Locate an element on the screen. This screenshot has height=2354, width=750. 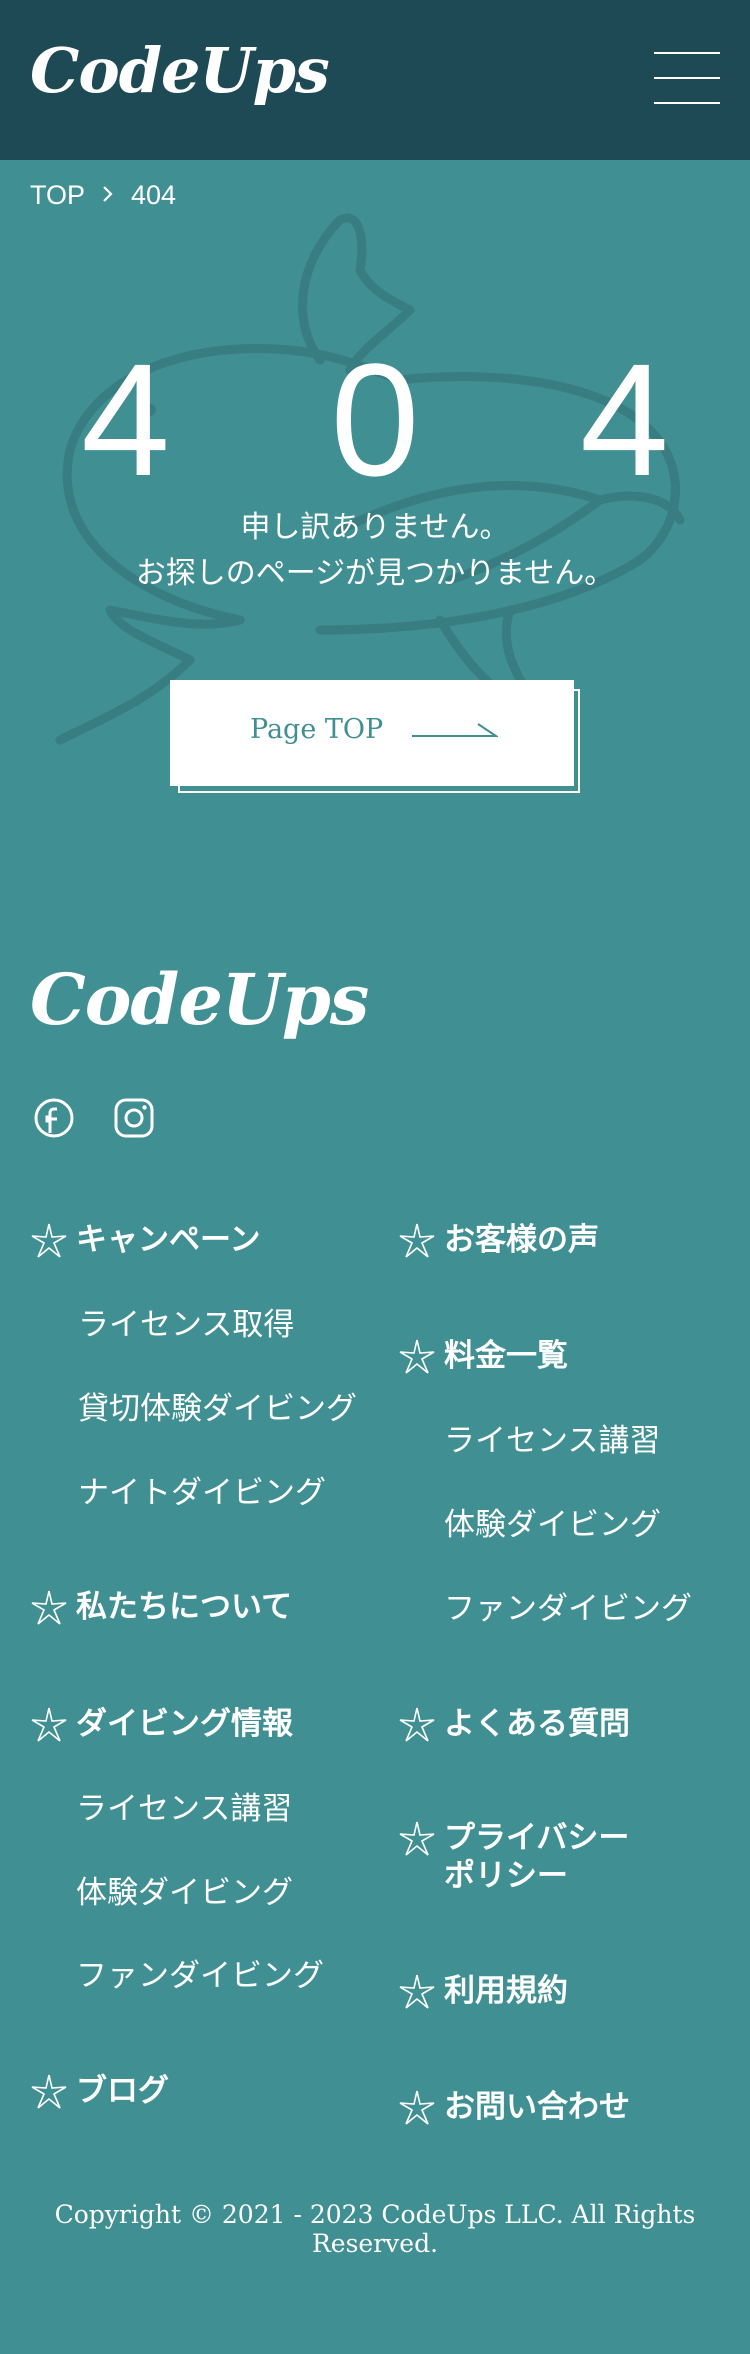
footer-nav-campaign-label: キャンペーン is located at coordinates (168, 1240).